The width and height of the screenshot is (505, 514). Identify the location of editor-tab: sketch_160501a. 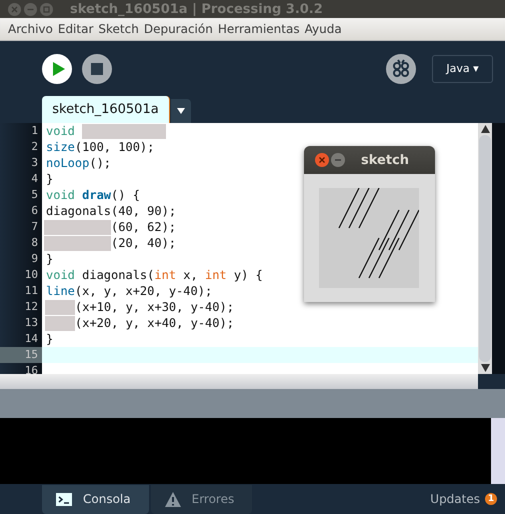
(106, 109).